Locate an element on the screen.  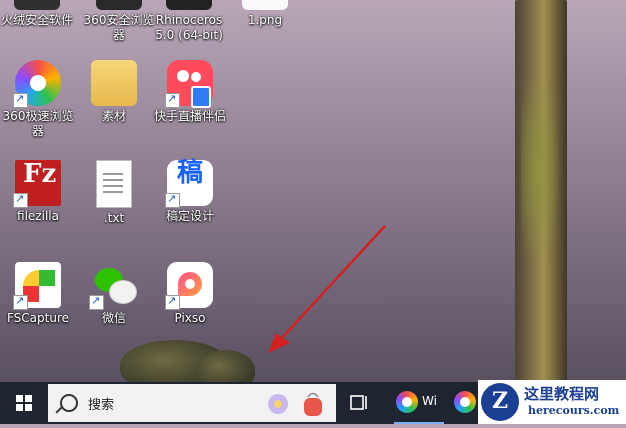
search-placeholder: 搜索 is located at coordinates (101, 405).